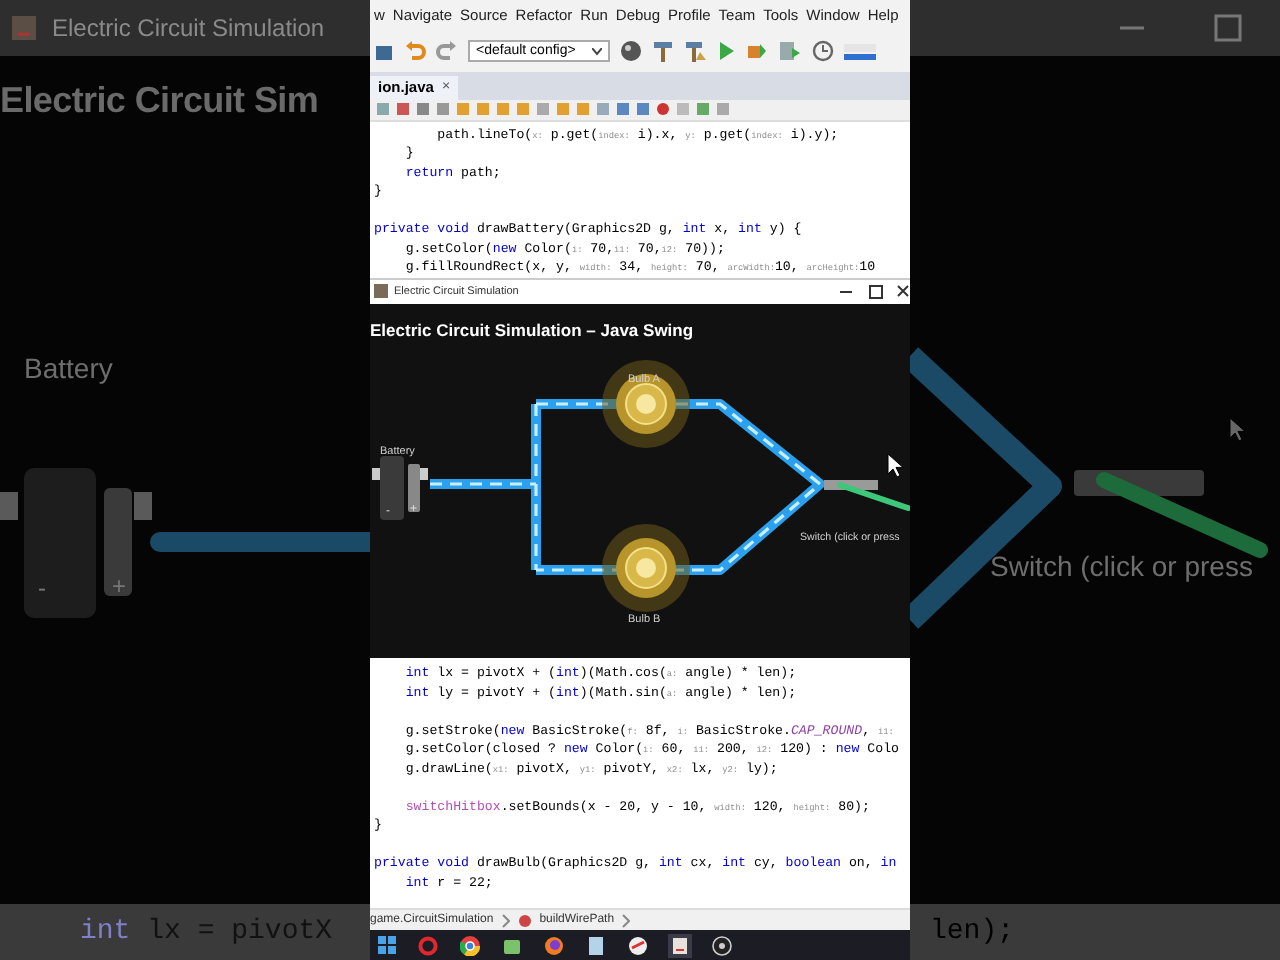  I want to click on clean-build-icon, so click(695, 51).